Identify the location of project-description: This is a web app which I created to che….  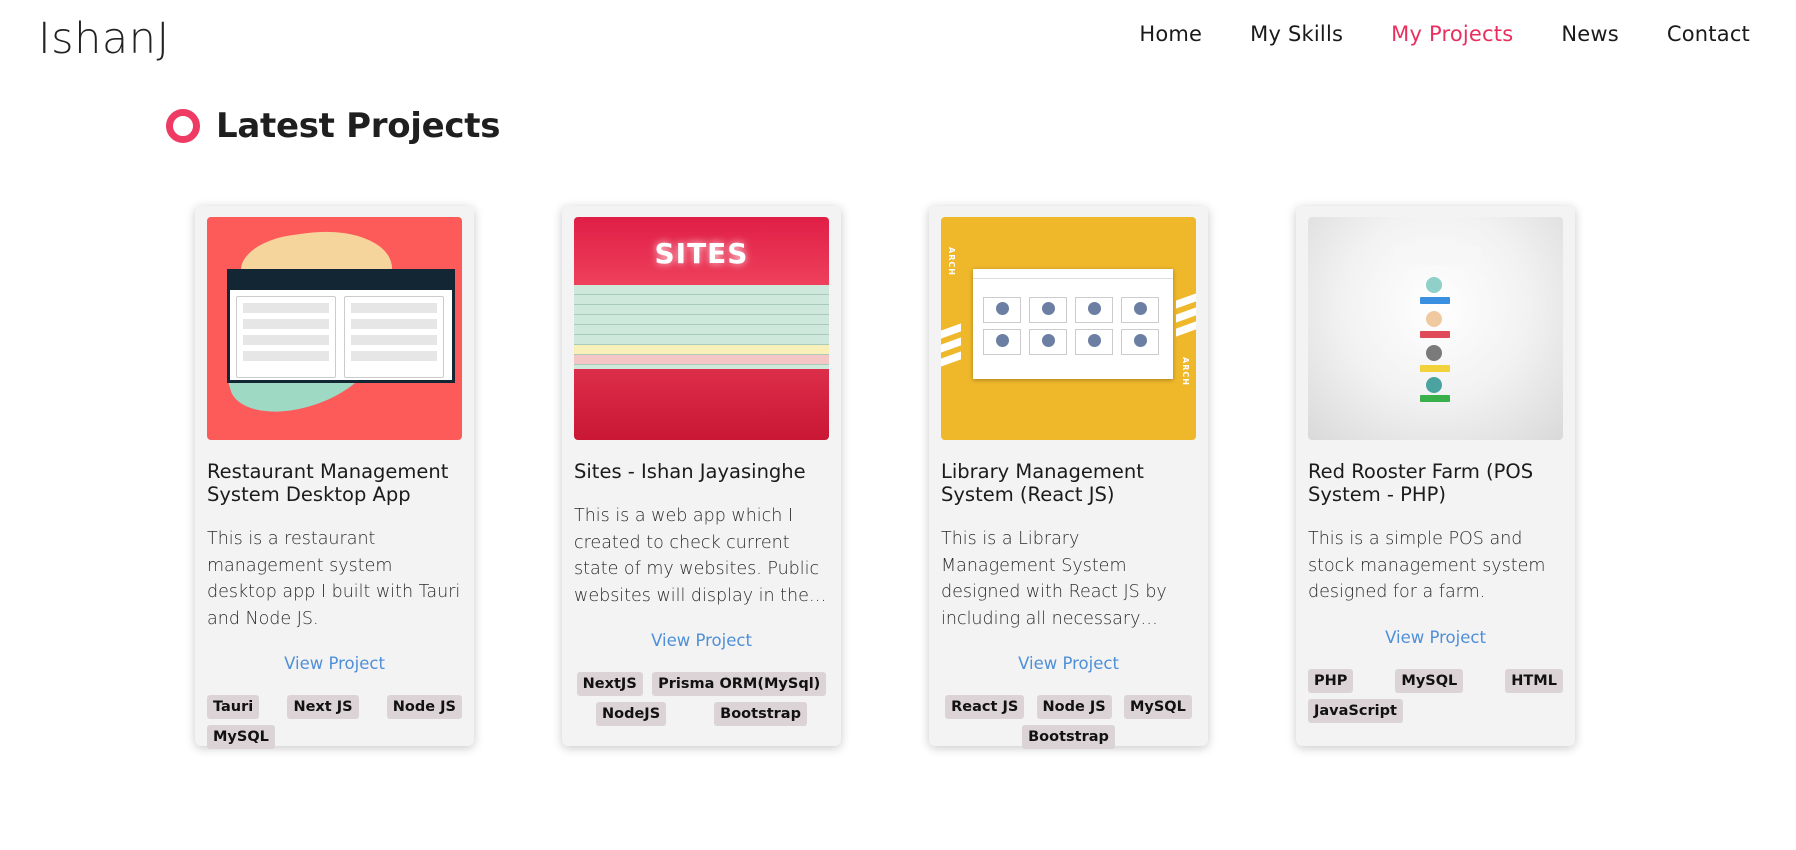
(697, 556).